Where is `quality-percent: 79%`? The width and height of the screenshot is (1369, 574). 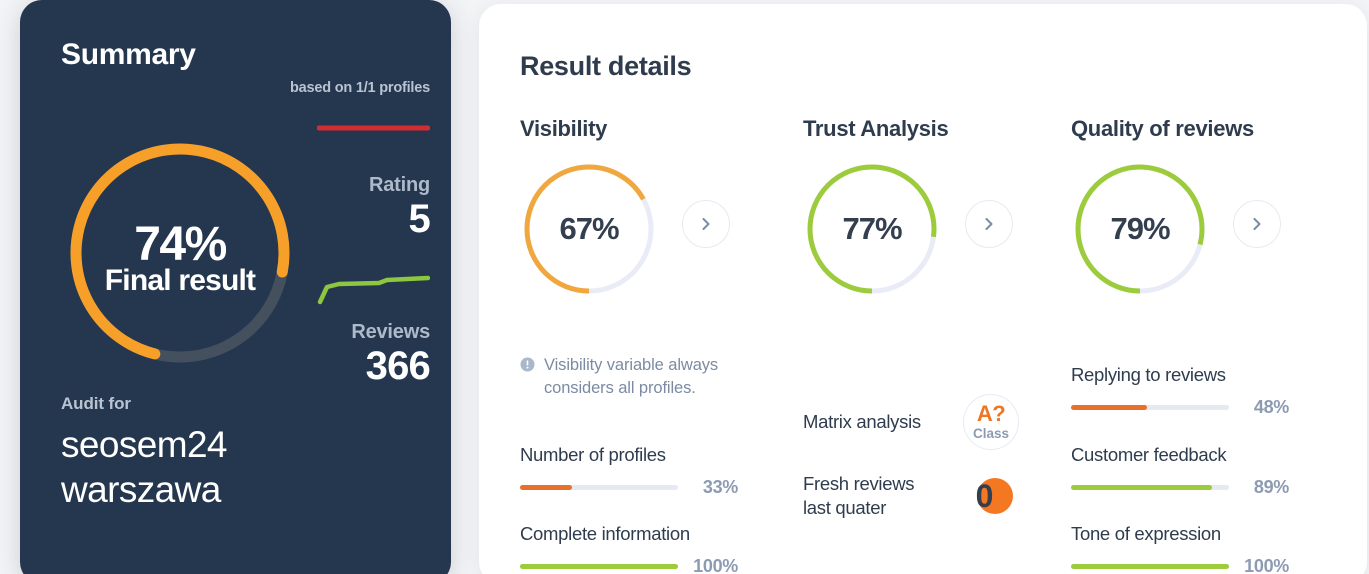
quality-percent: 79% is located at coordinates (1140, 228).